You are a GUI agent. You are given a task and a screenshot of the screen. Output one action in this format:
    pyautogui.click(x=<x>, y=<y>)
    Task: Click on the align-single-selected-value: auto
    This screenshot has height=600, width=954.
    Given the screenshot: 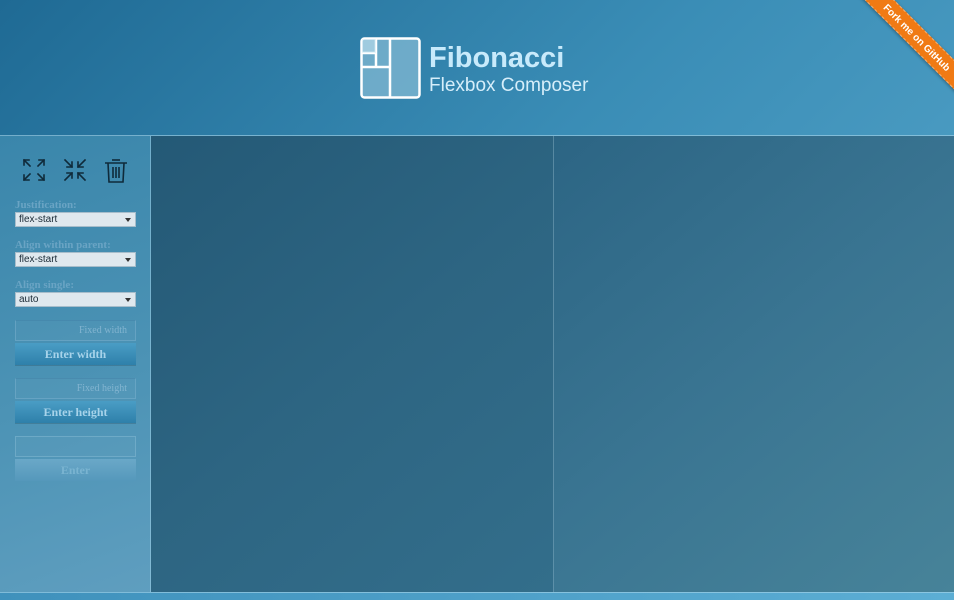 What is the action you would take?
    pyautogui.click(x=29, y=299)
    